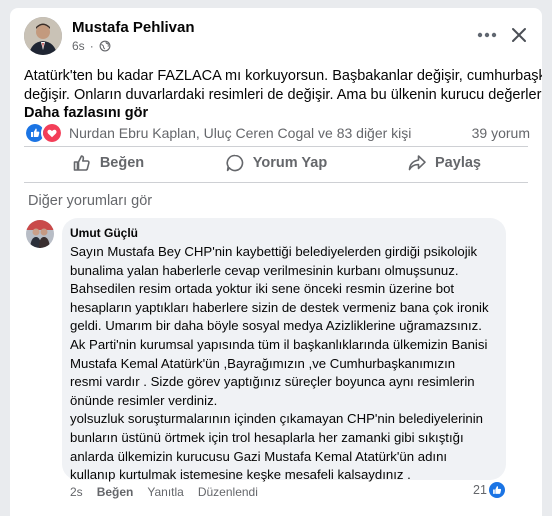  Describe the element at coordinates (144, 400) in the screenshot. I see `comment-line: önünde resimler verdiniz.` at that location.